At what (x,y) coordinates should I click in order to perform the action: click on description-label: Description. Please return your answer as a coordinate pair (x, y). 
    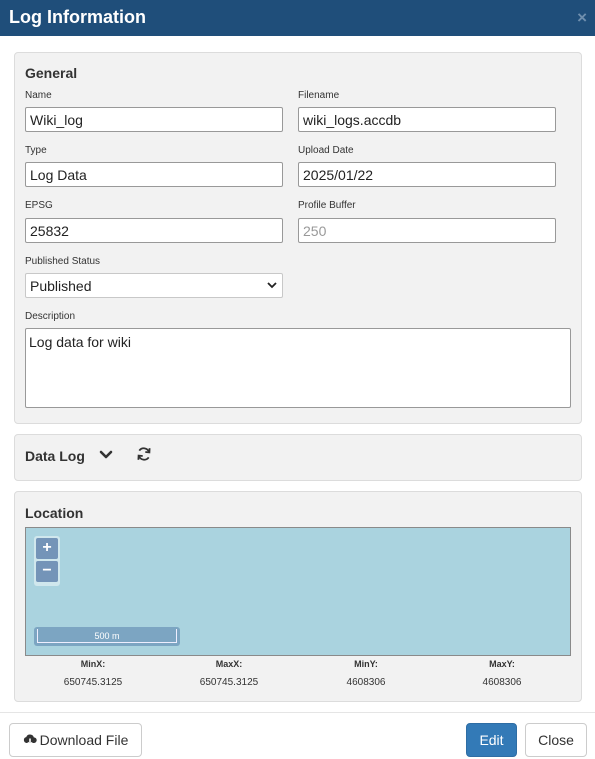
    Looking at the image, I should click on (50, 316).